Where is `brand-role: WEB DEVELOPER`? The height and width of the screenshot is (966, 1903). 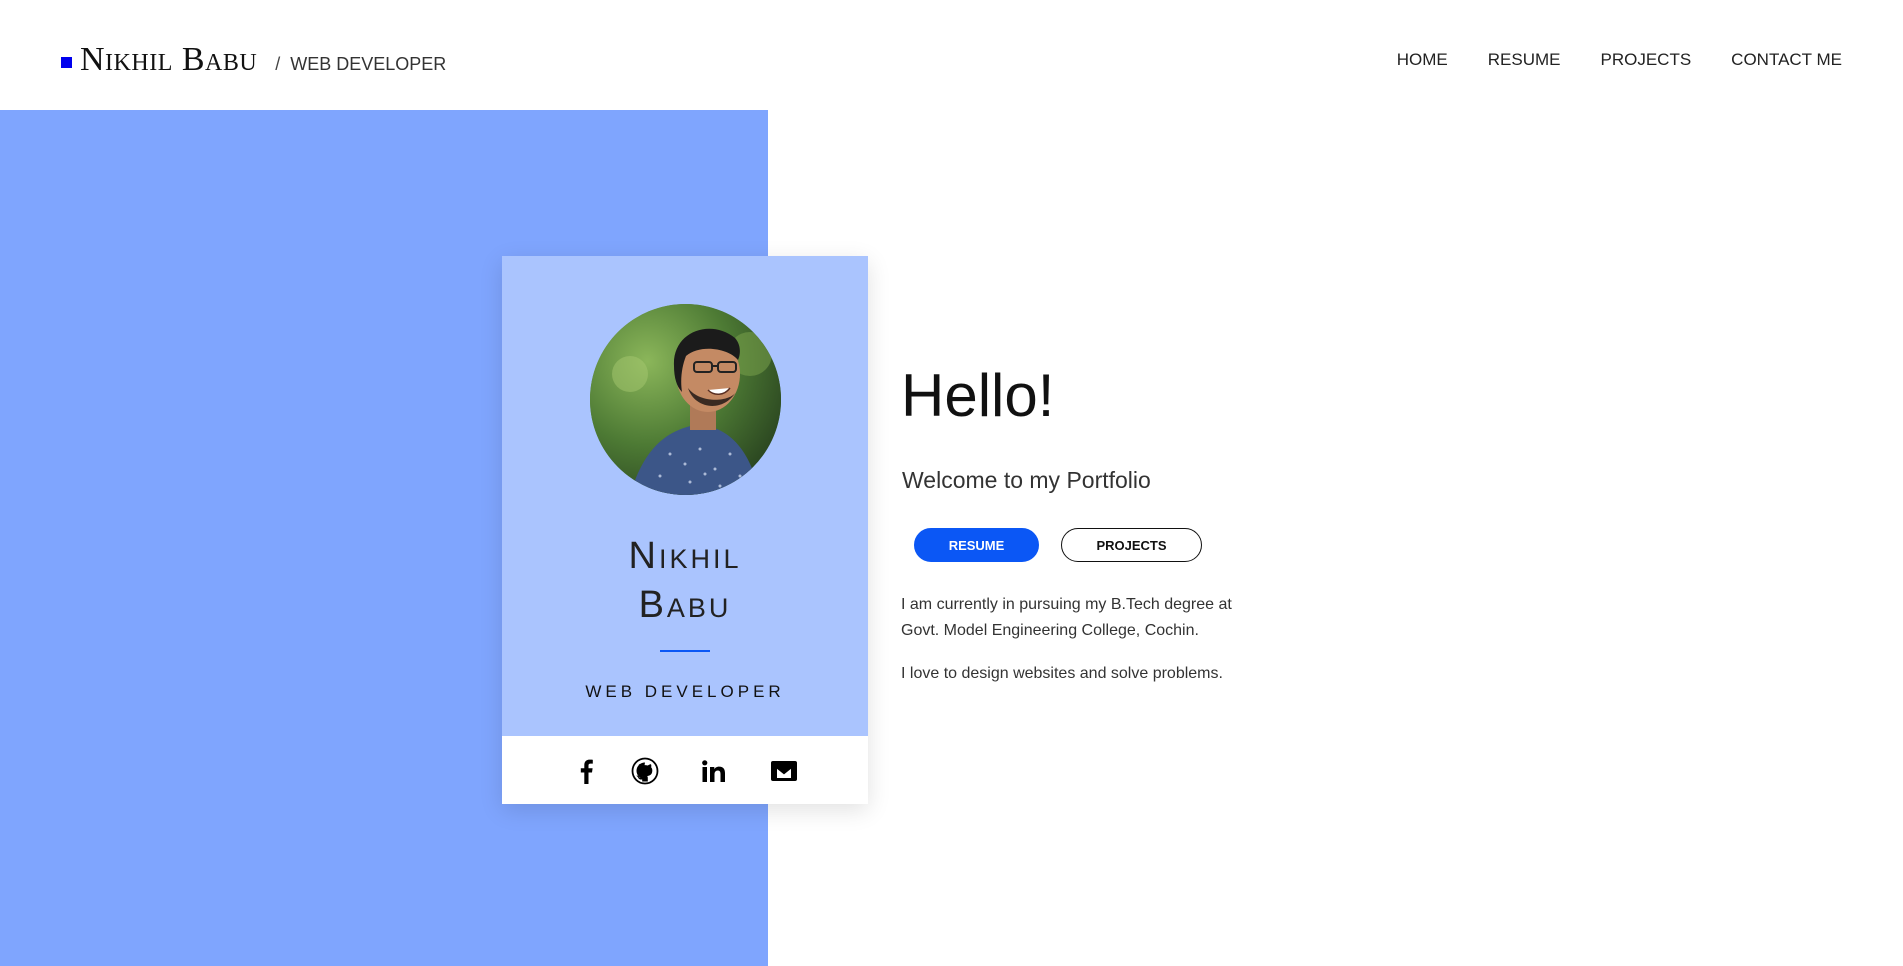 brand-role: WEB DEVELOPER is located at coordinates (368, 64).